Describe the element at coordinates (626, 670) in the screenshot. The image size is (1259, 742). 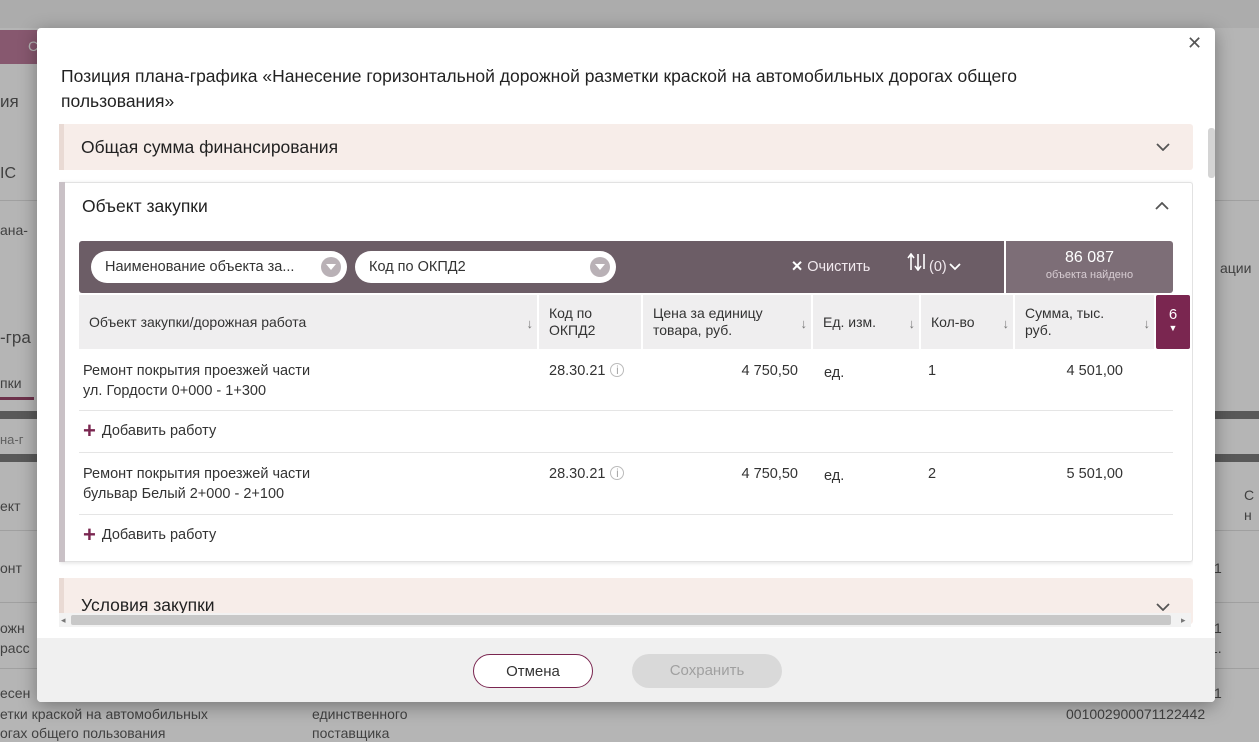
I see `modal-footer: Отмена Сохранить` at that location.